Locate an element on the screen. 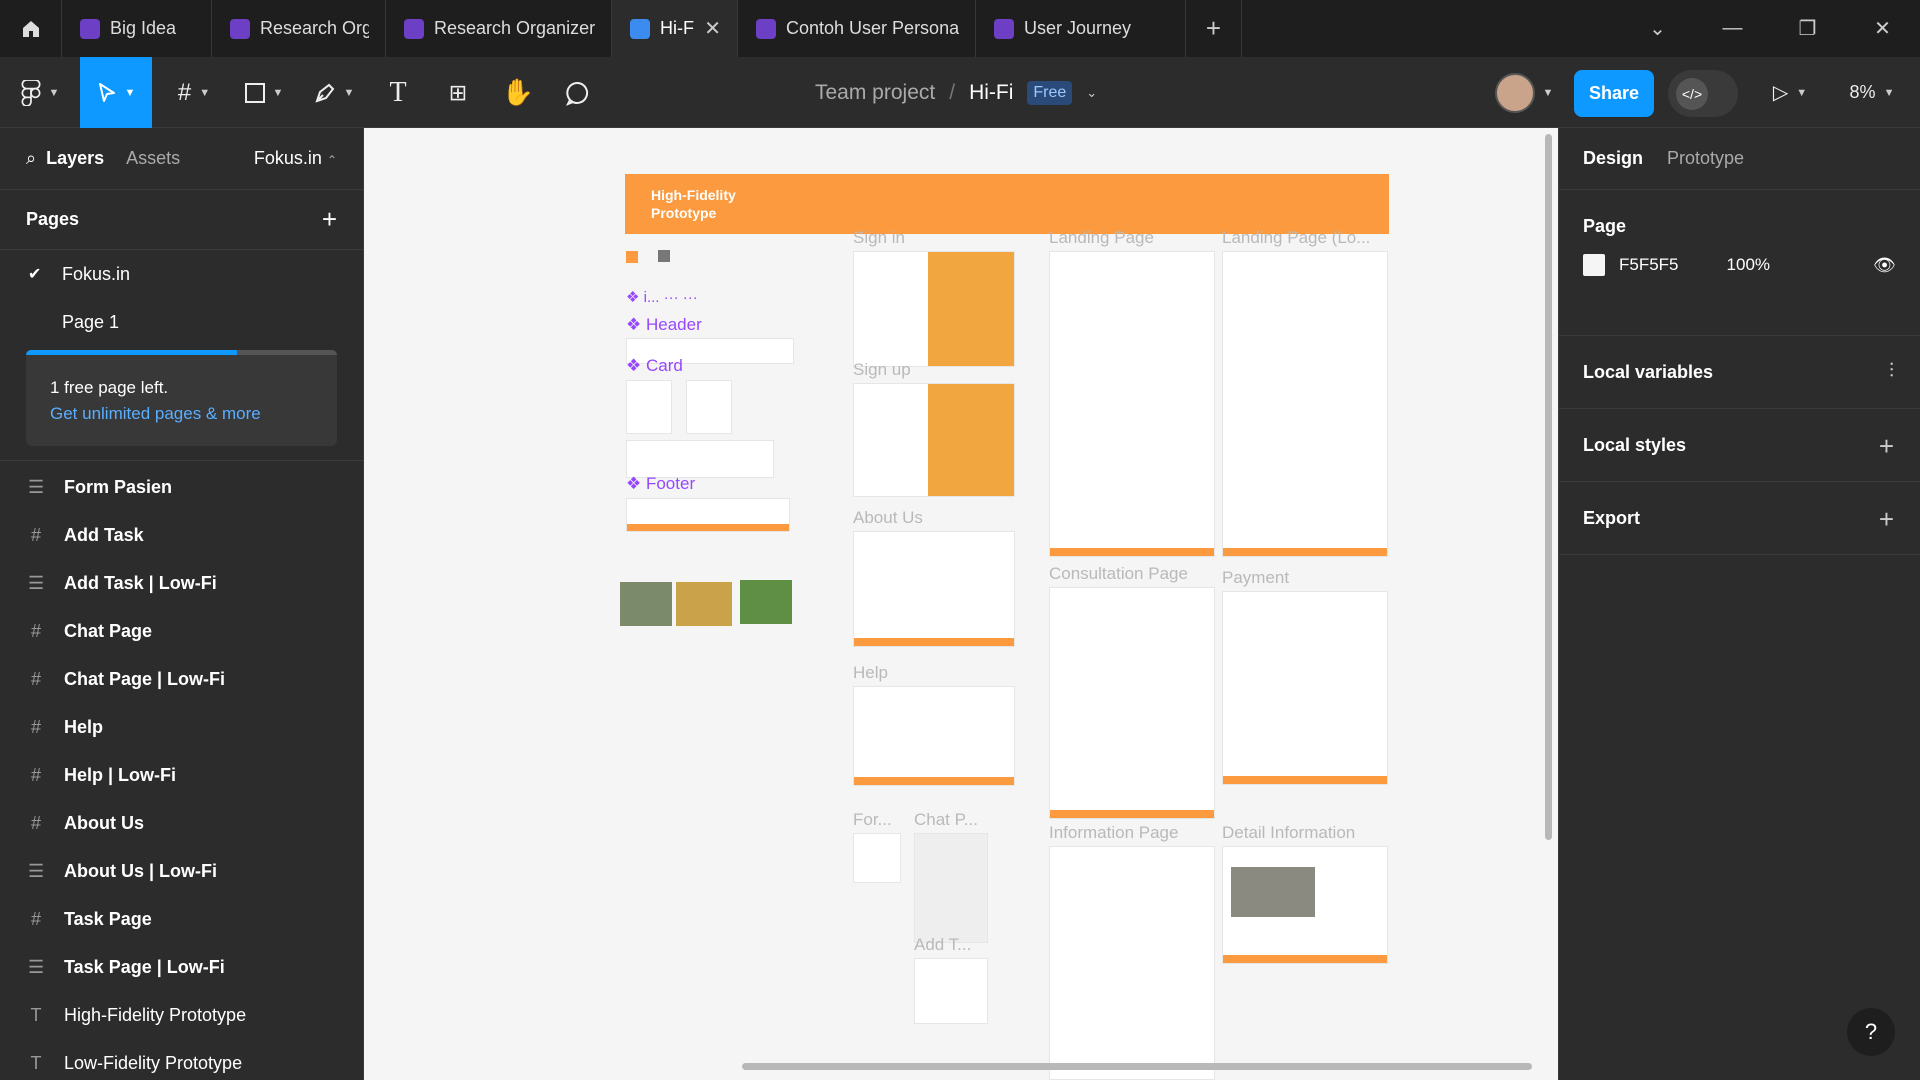  layer-item: # Chat Page is located at coordinates (181, 631).